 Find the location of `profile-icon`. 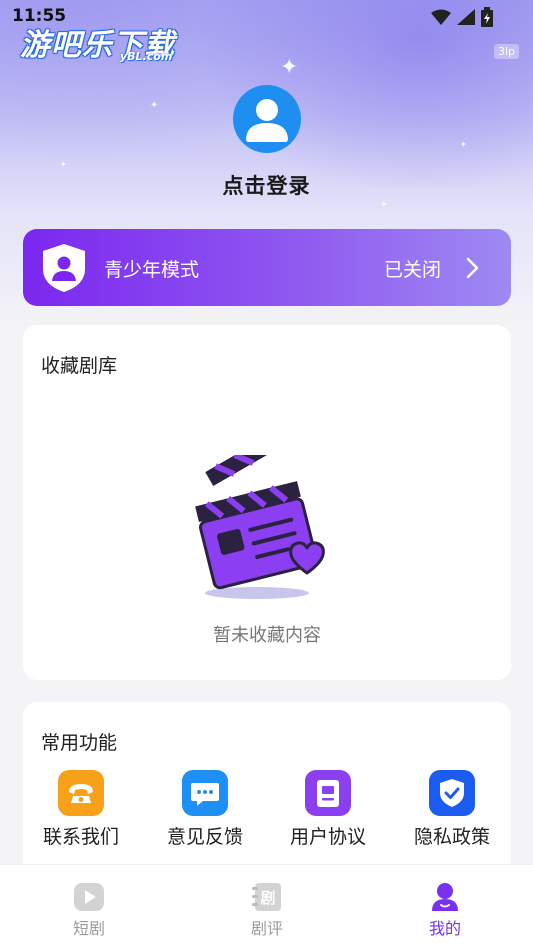

profile-icon is located at coordinates (445, 897).